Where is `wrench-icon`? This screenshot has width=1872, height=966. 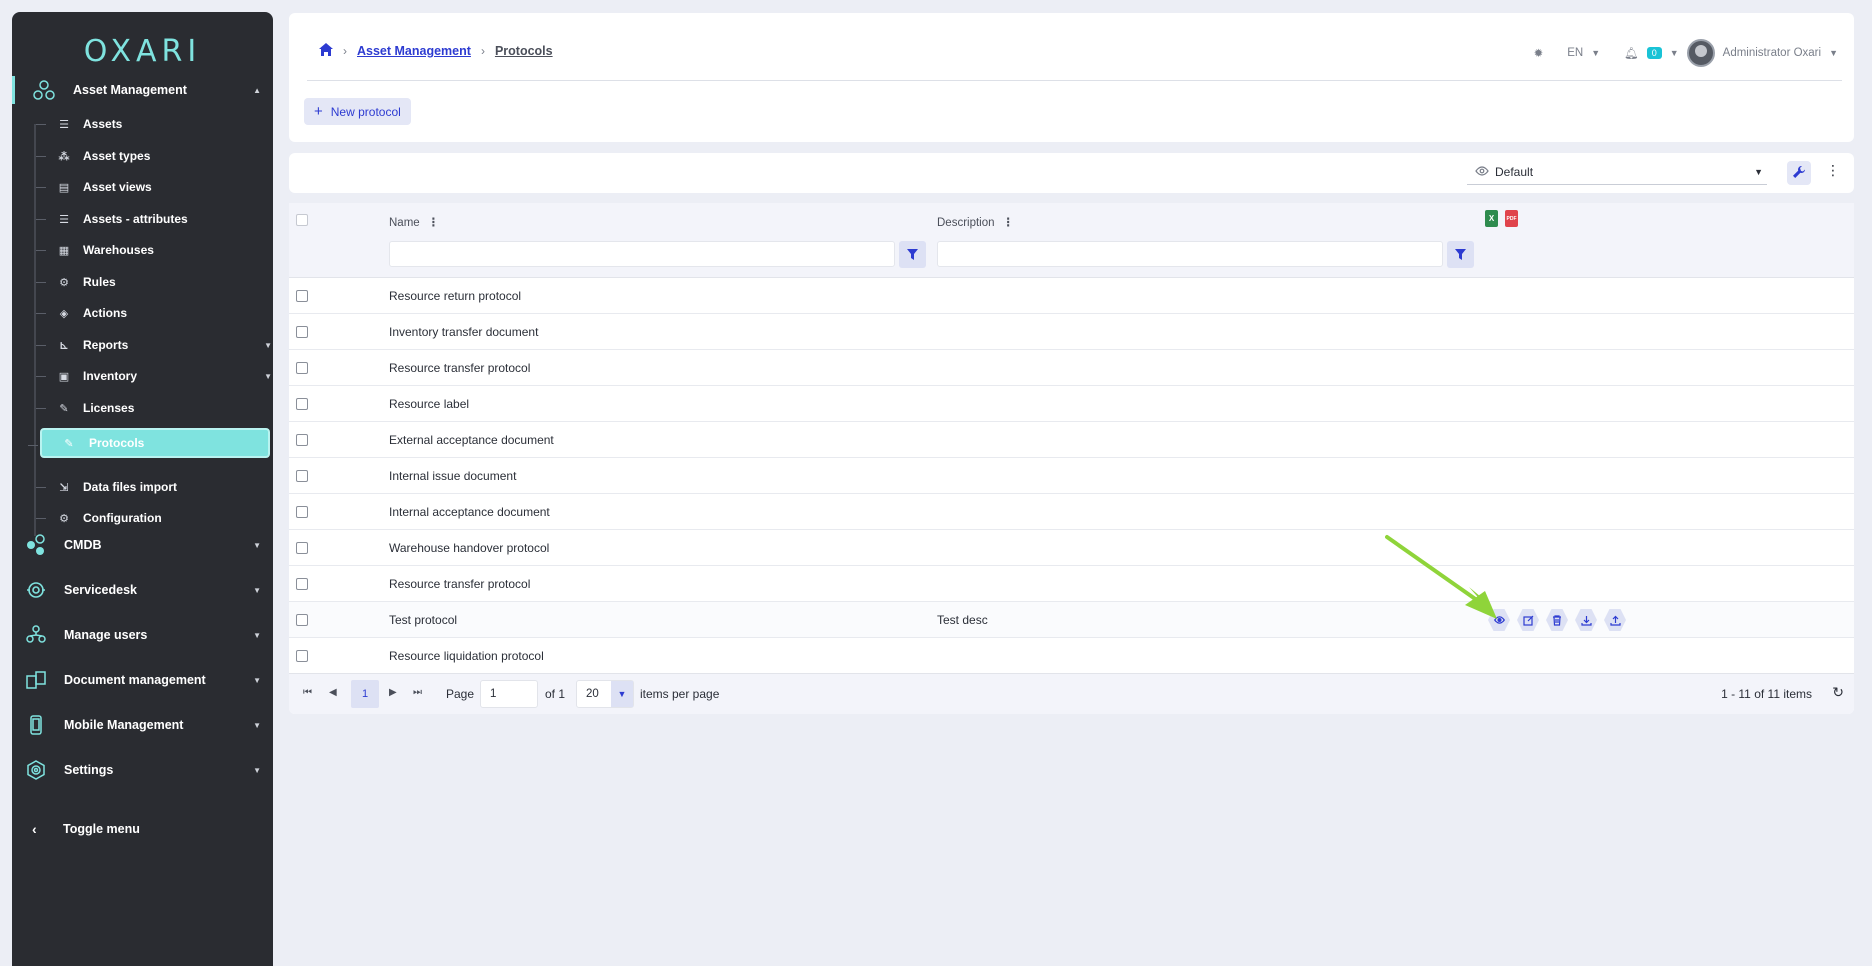 wrench-icon is located at coordinates (1799, 173).